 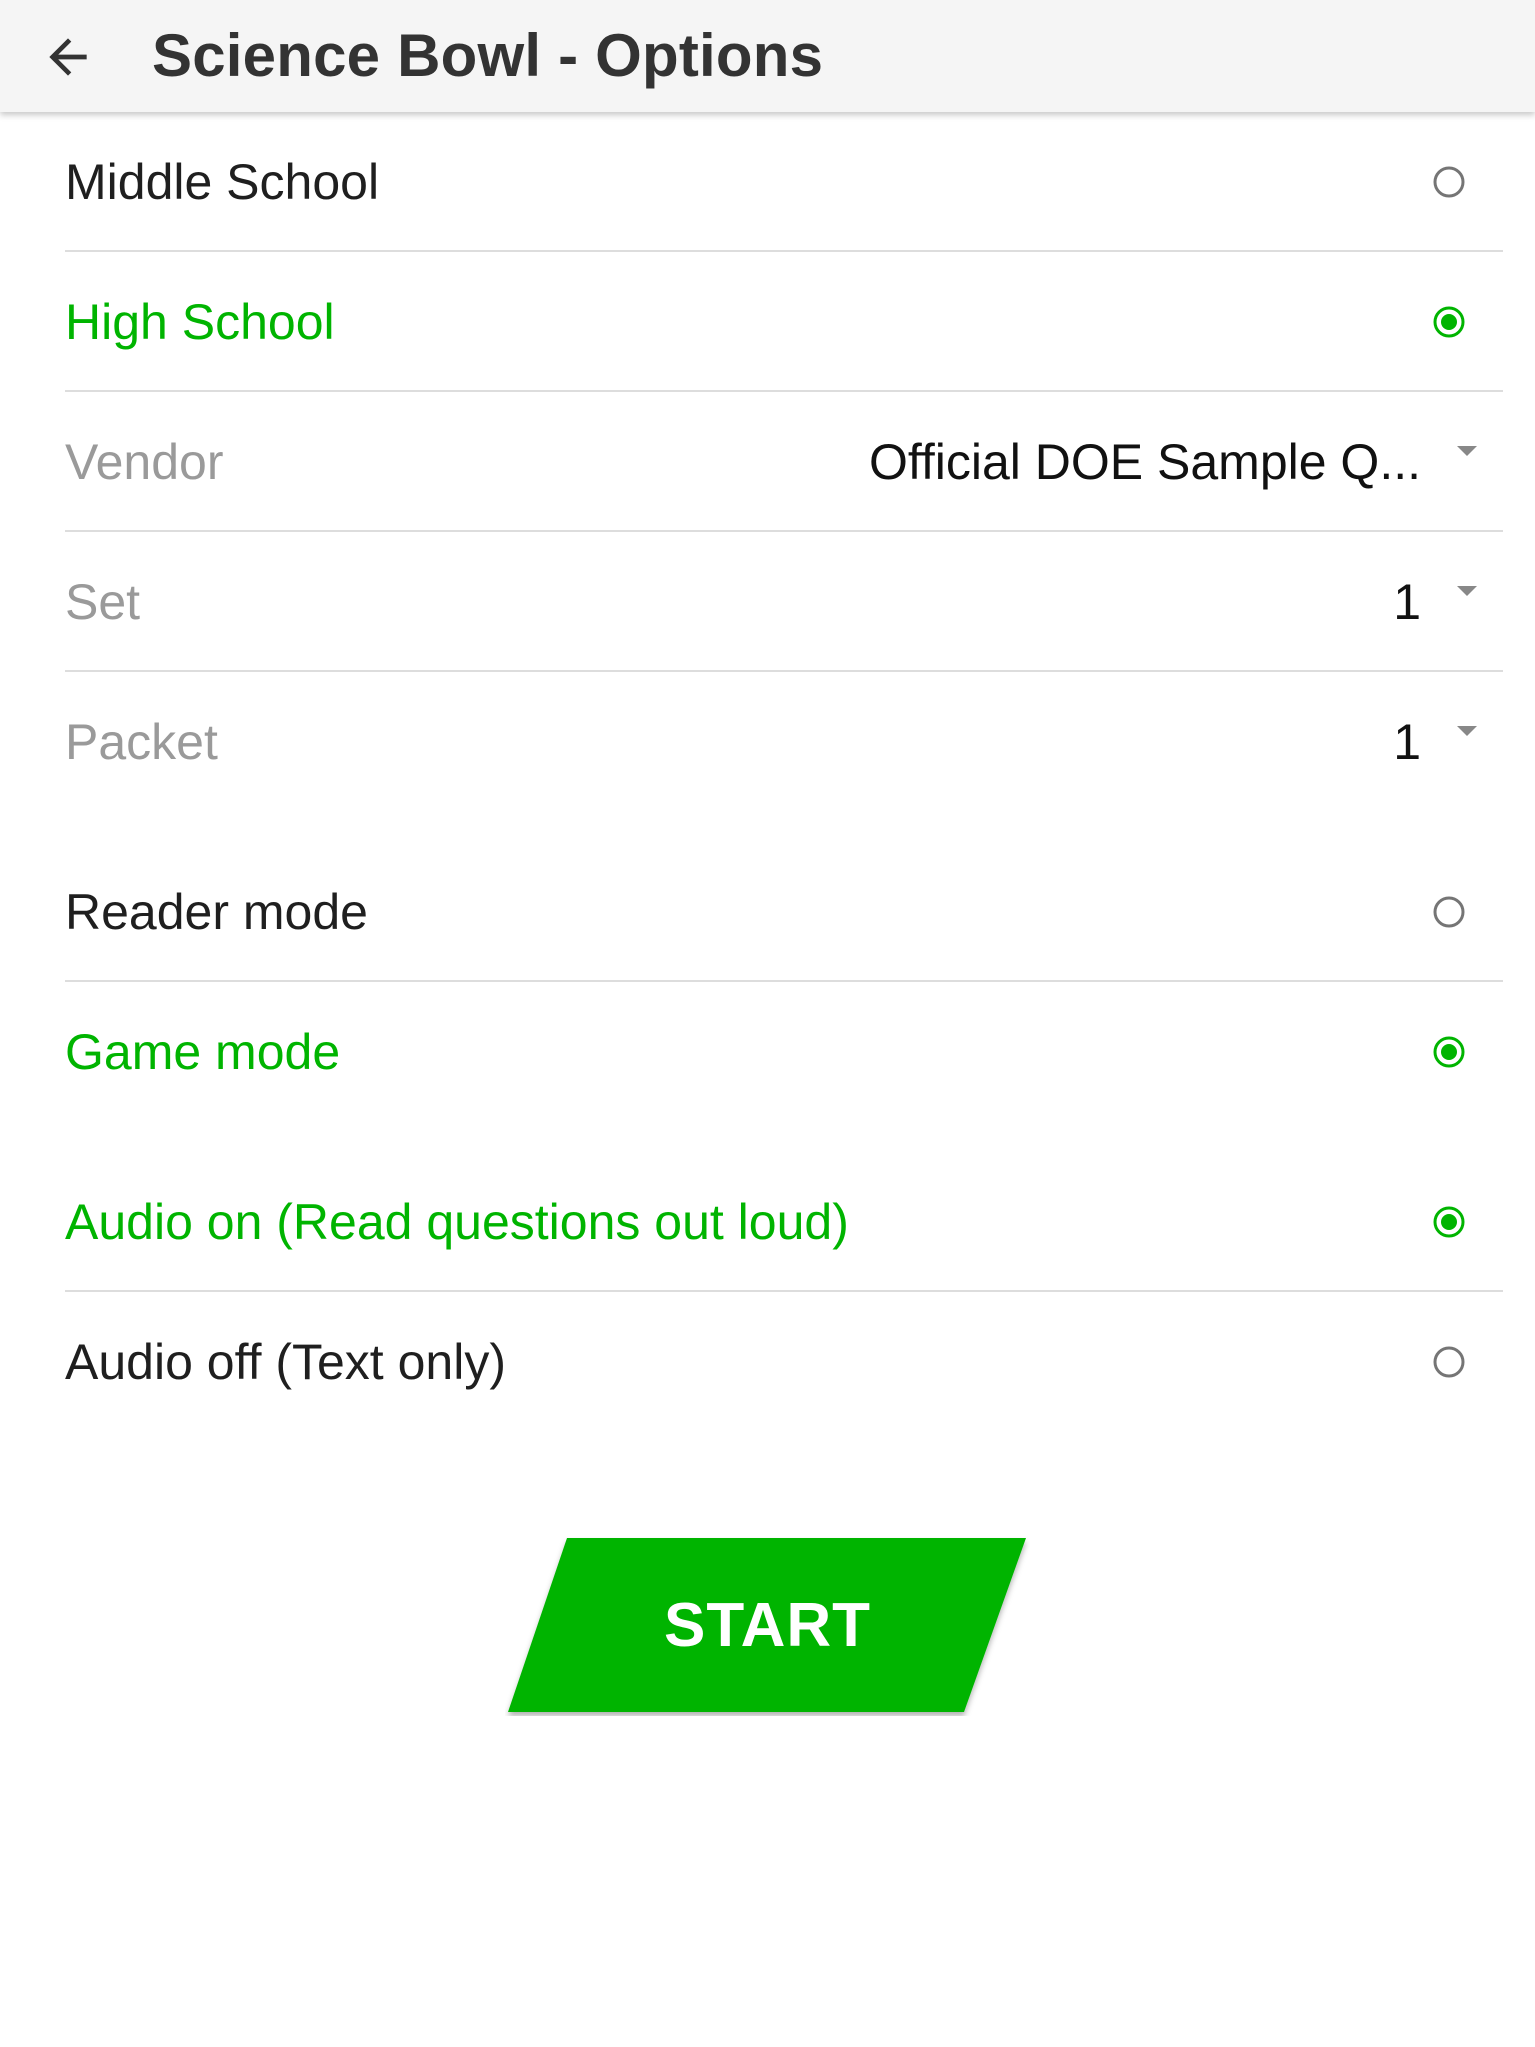 I want to click on arrow-left-icon, so click(x=68, y=57).